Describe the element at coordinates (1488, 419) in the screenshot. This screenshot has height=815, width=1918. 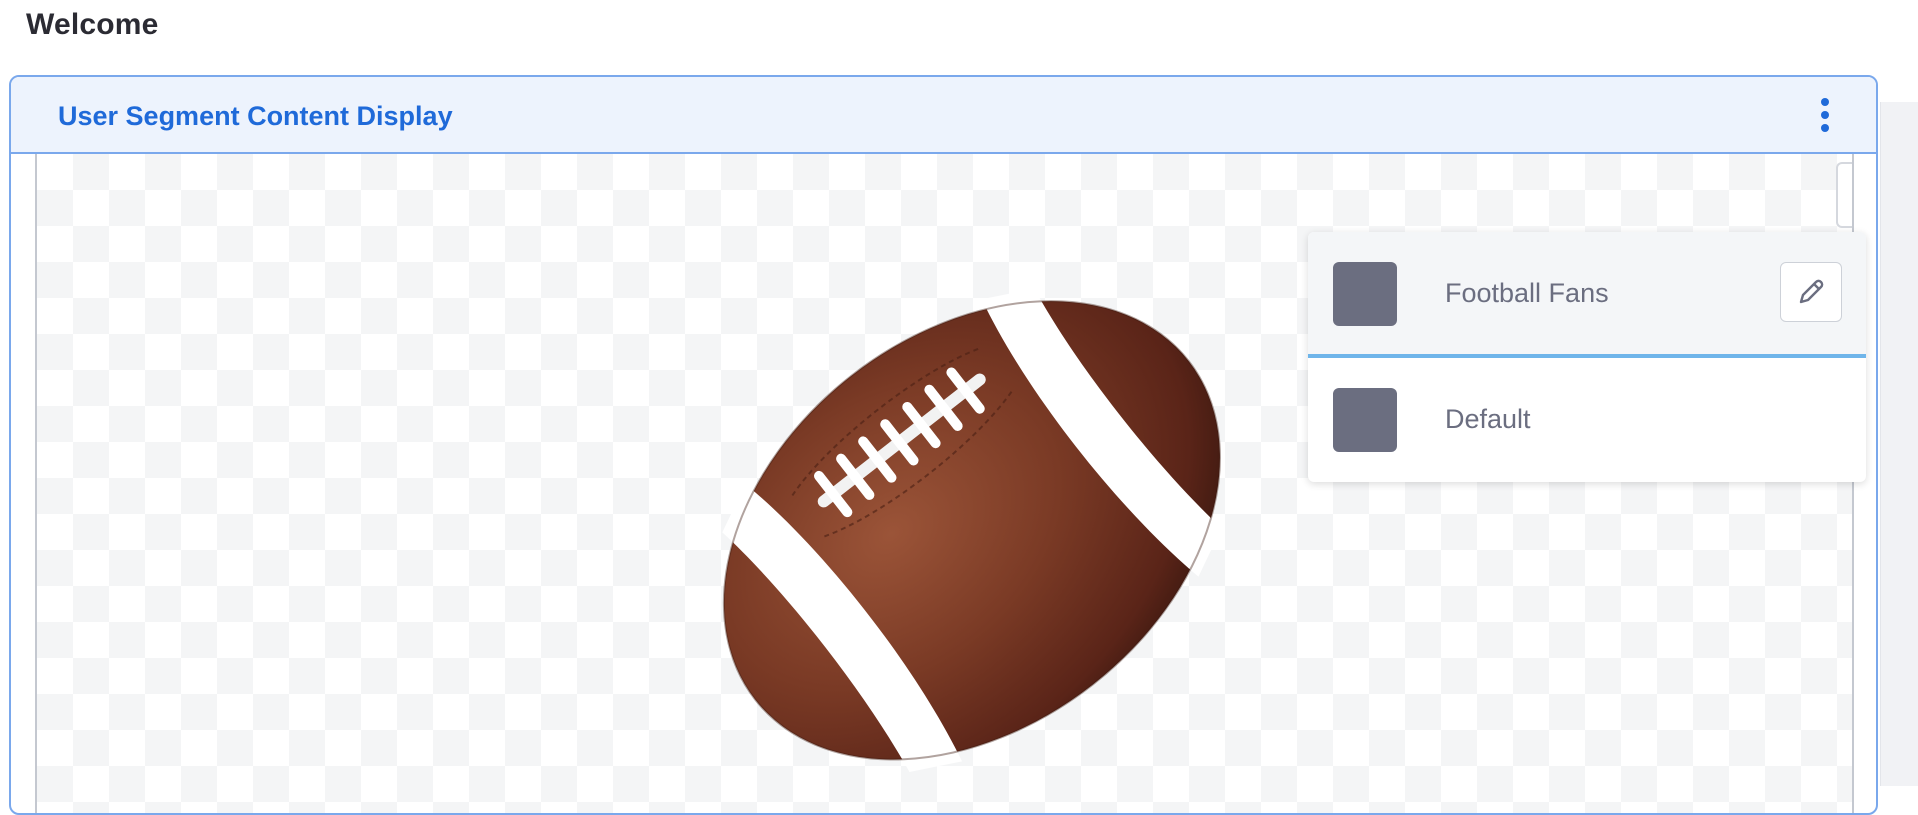
I see `segment-label: Default` at that location.